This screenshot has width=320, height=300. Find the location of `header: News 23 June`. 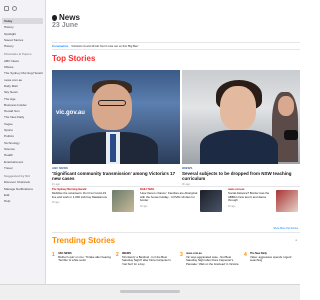

header: News 23 June is located at coordinates (66, 21).